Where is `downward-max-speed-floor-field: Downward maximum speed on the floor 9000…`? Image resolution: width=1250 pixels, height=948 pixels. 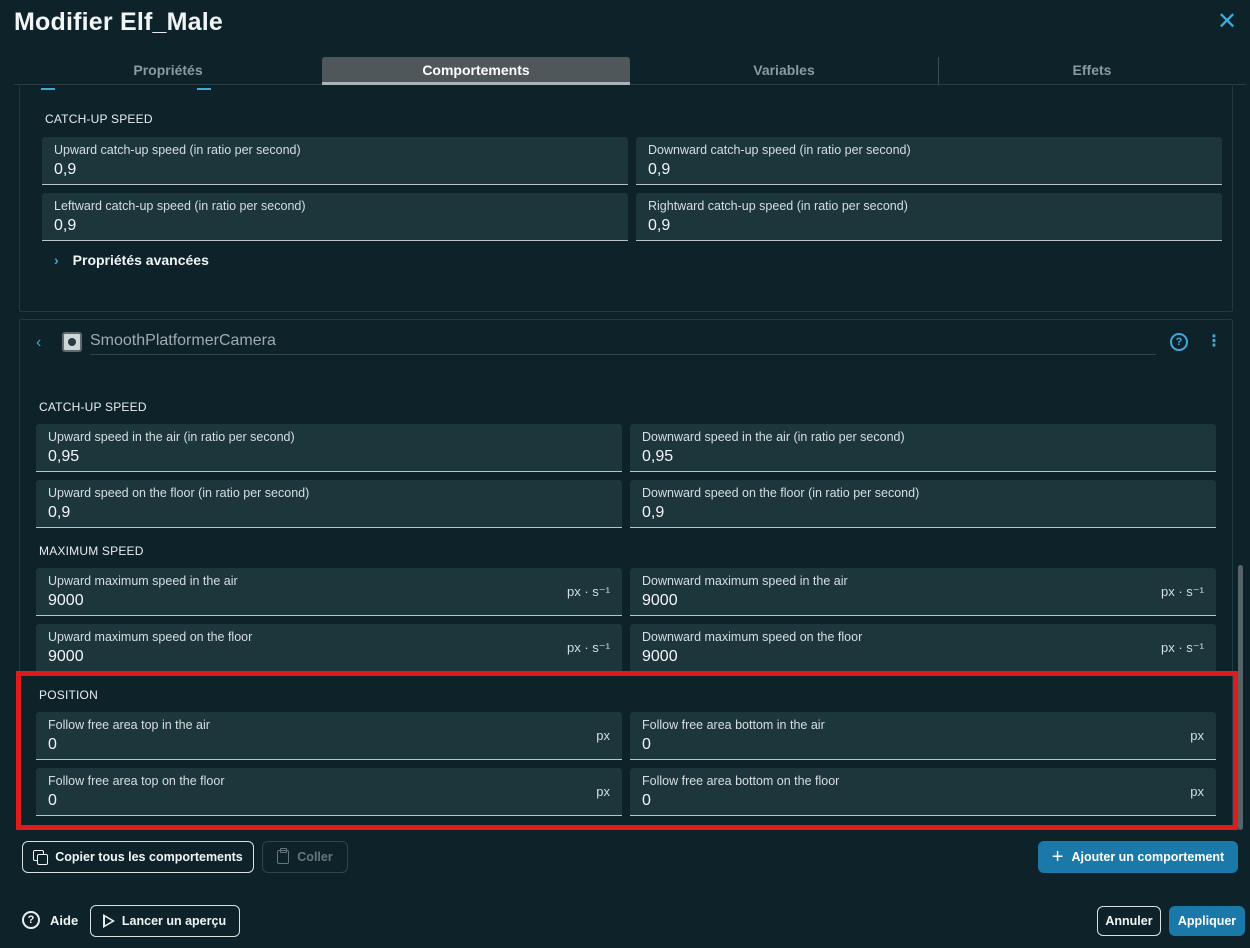 downward-max-speed-floor-field: Downward maximum speed on the floor 9000… is located at coordinates (923, 648).